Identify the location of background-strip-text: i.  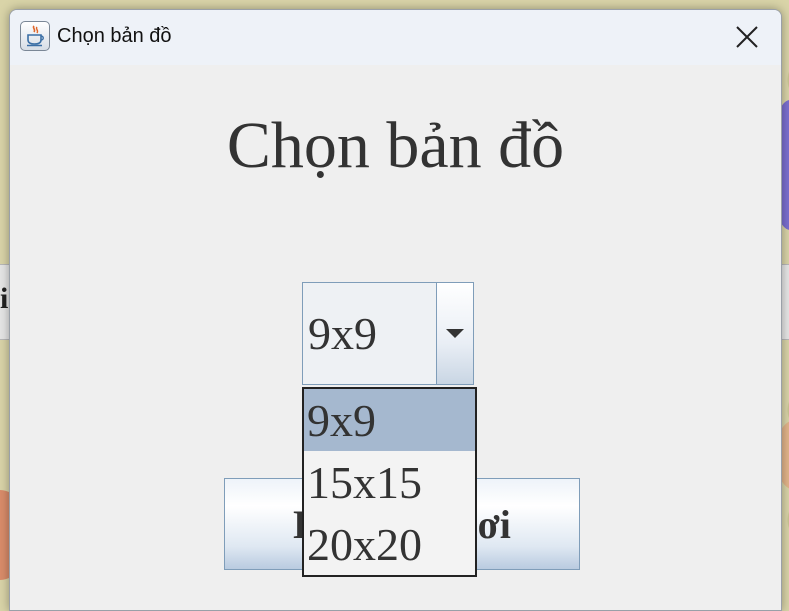
(4, 298).